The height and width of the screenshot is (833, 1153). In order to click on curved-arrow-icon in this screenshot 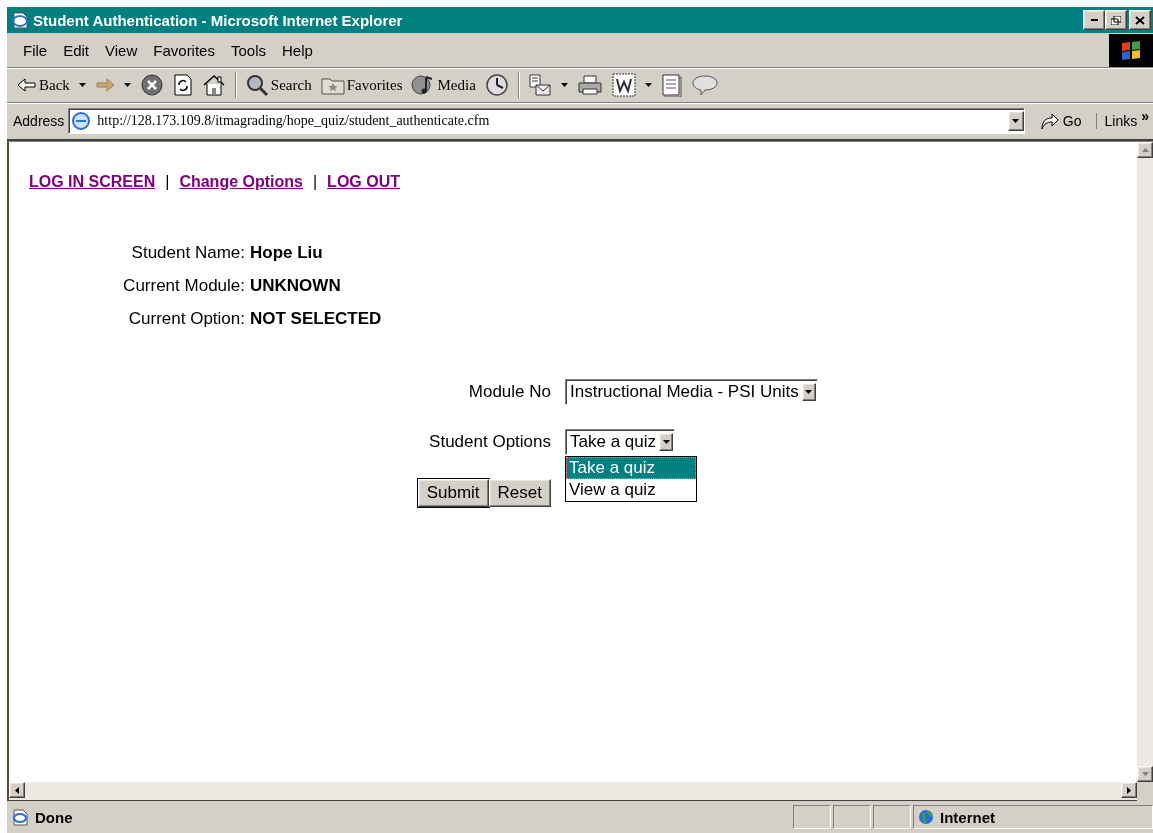, I will do `click(1048, 121)`.